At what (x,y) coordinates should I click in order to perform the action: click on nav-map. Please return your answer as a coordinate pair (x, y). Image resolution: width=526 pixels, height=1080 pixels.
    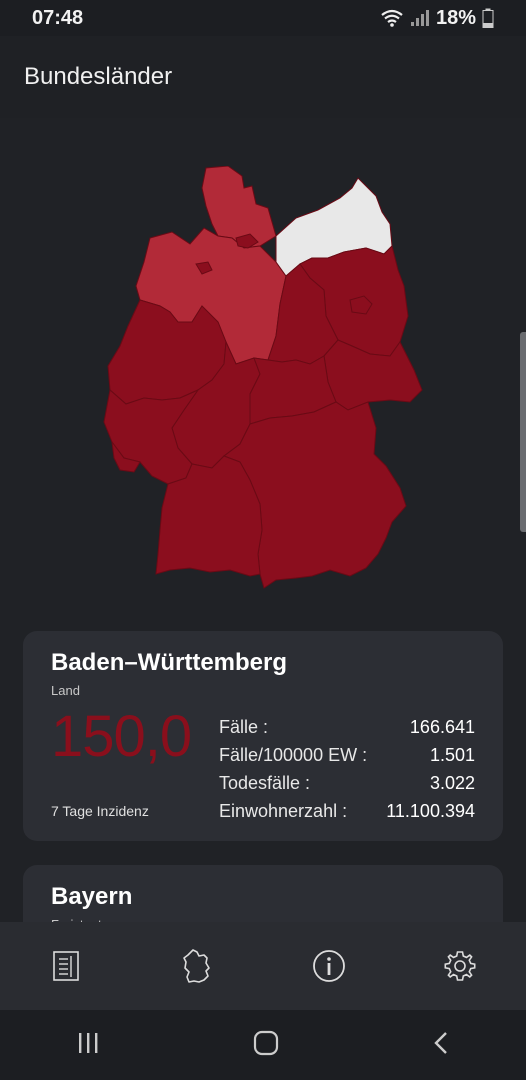
    Looking at the image, I should click on (197, 966).